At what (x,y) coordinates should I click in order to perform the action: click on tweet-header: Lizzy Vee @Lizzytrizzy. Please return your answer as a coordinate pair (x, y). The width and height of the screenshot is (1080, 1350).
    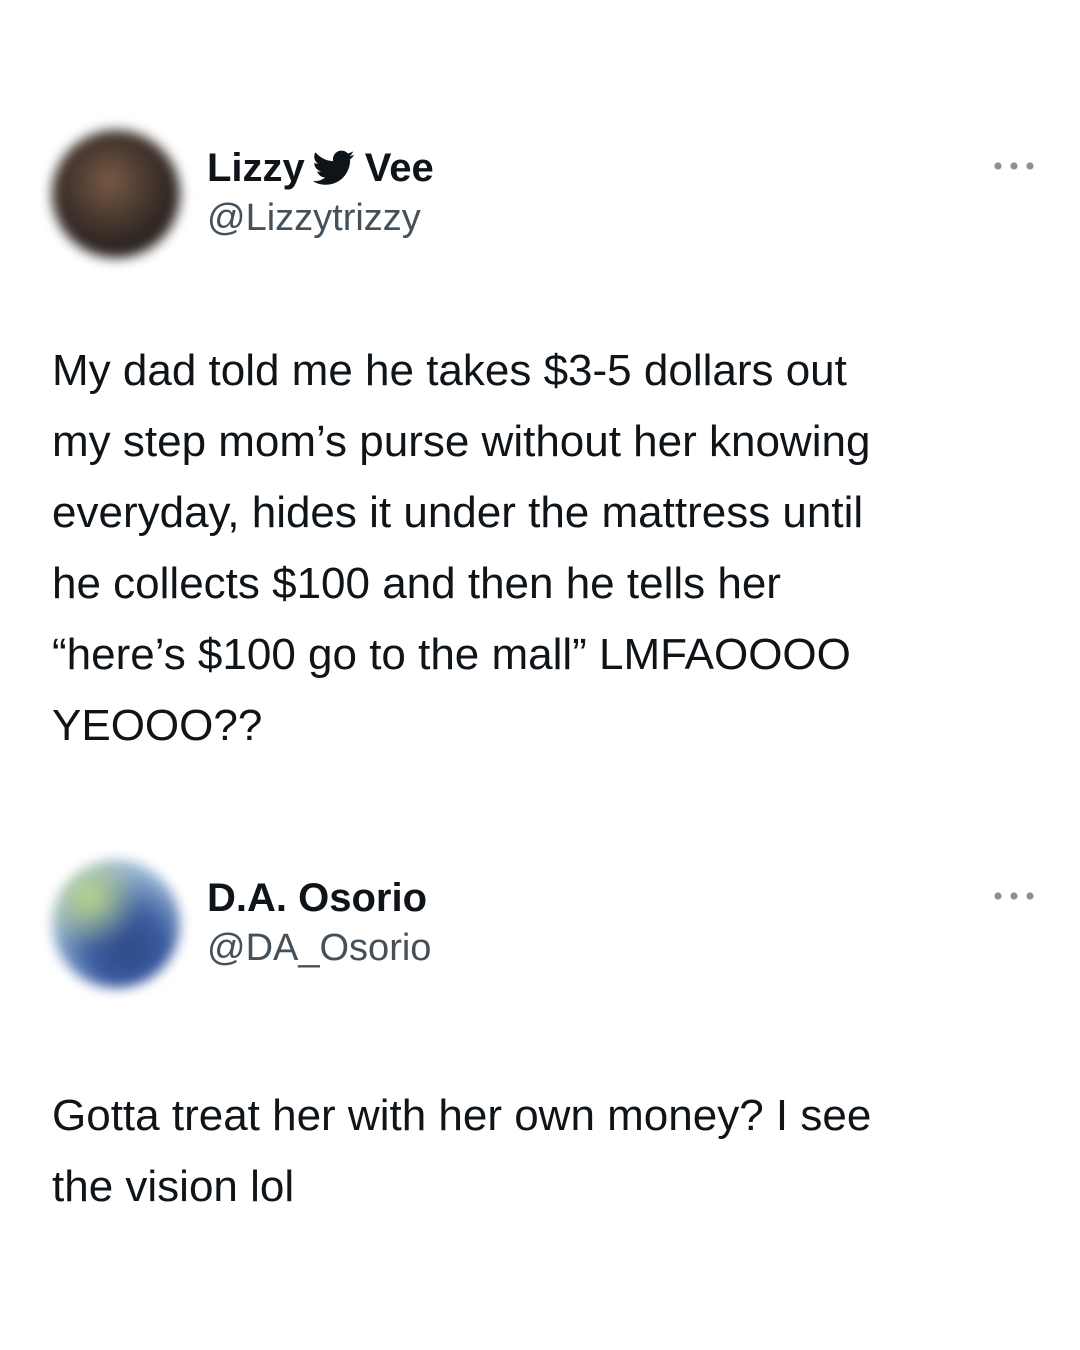
    Looking at the image, I should click on (320, 194).